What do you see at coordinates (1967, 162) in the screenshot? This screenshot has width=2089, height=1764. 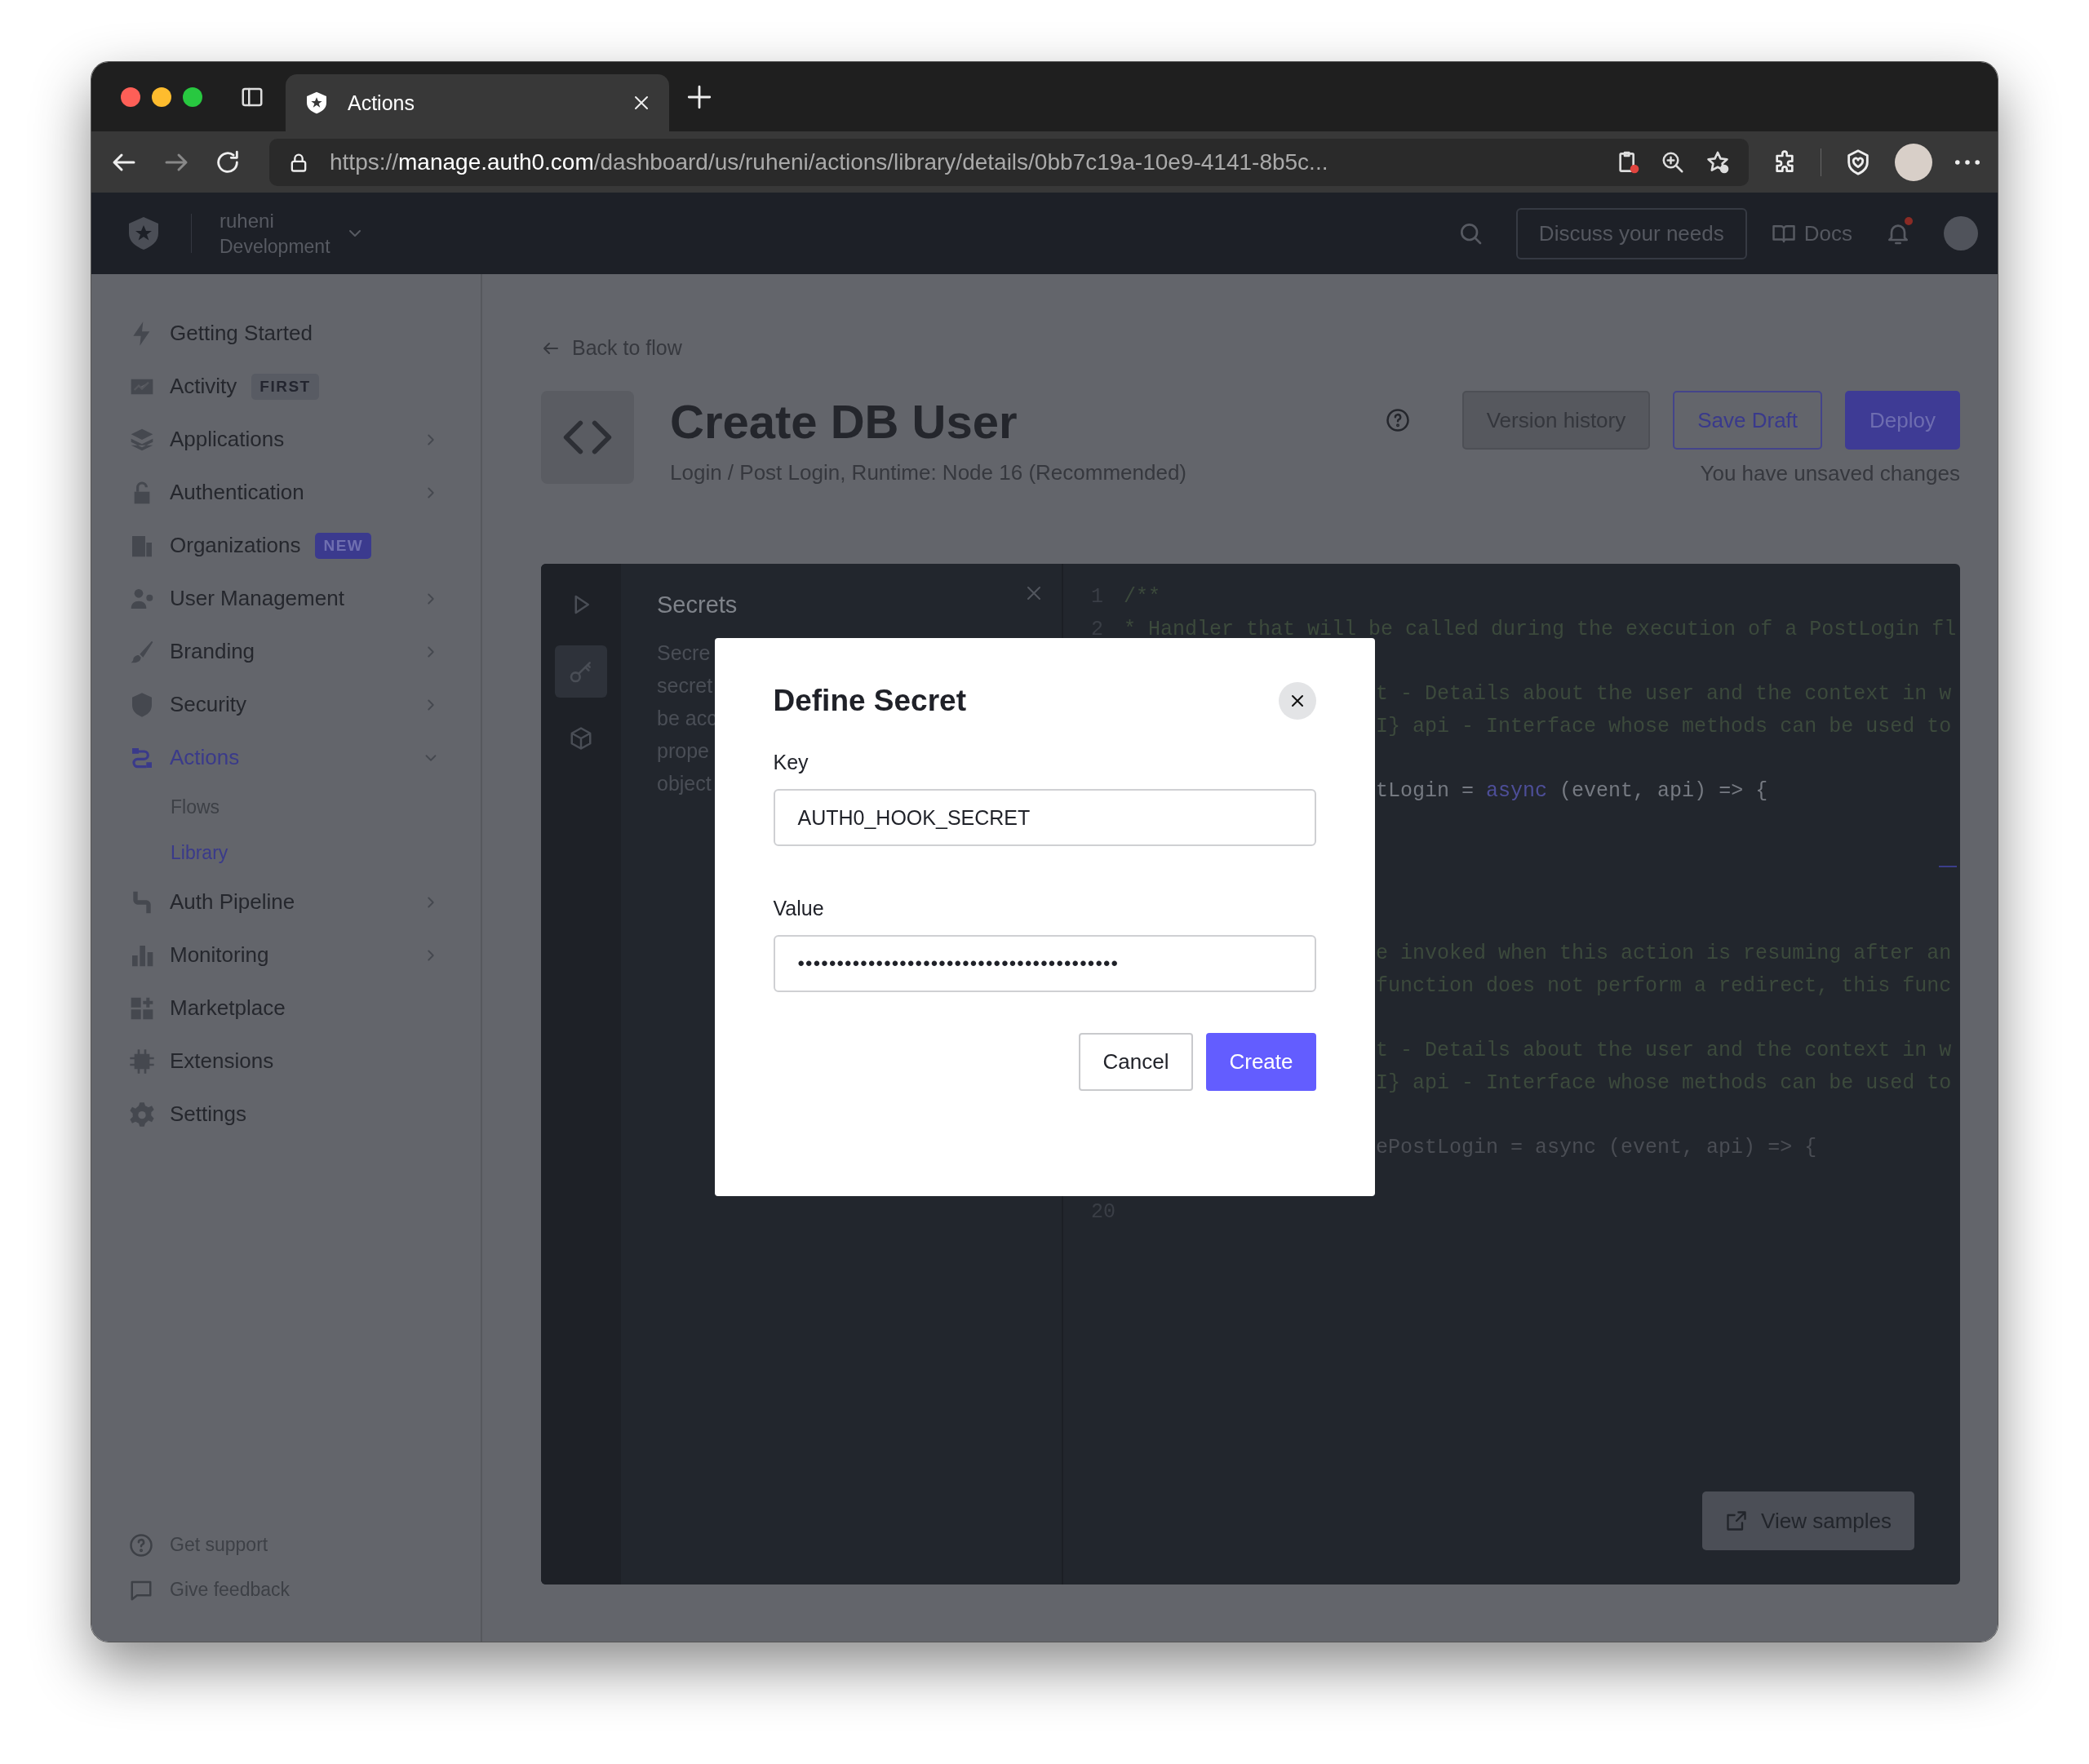 I see `more-icon` at bounding box center [1967, 162].